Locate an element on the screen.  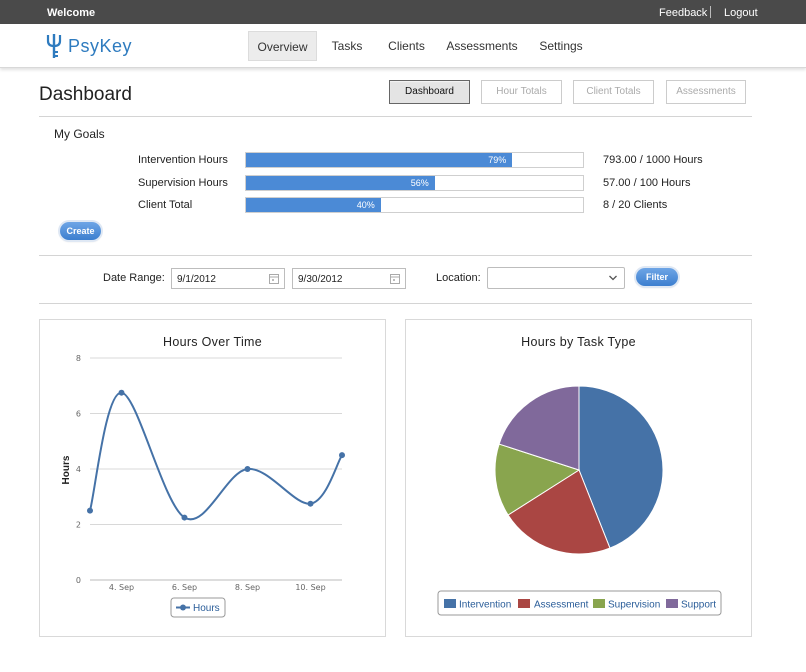
topbar-divider is located at coordinates (710, 12).